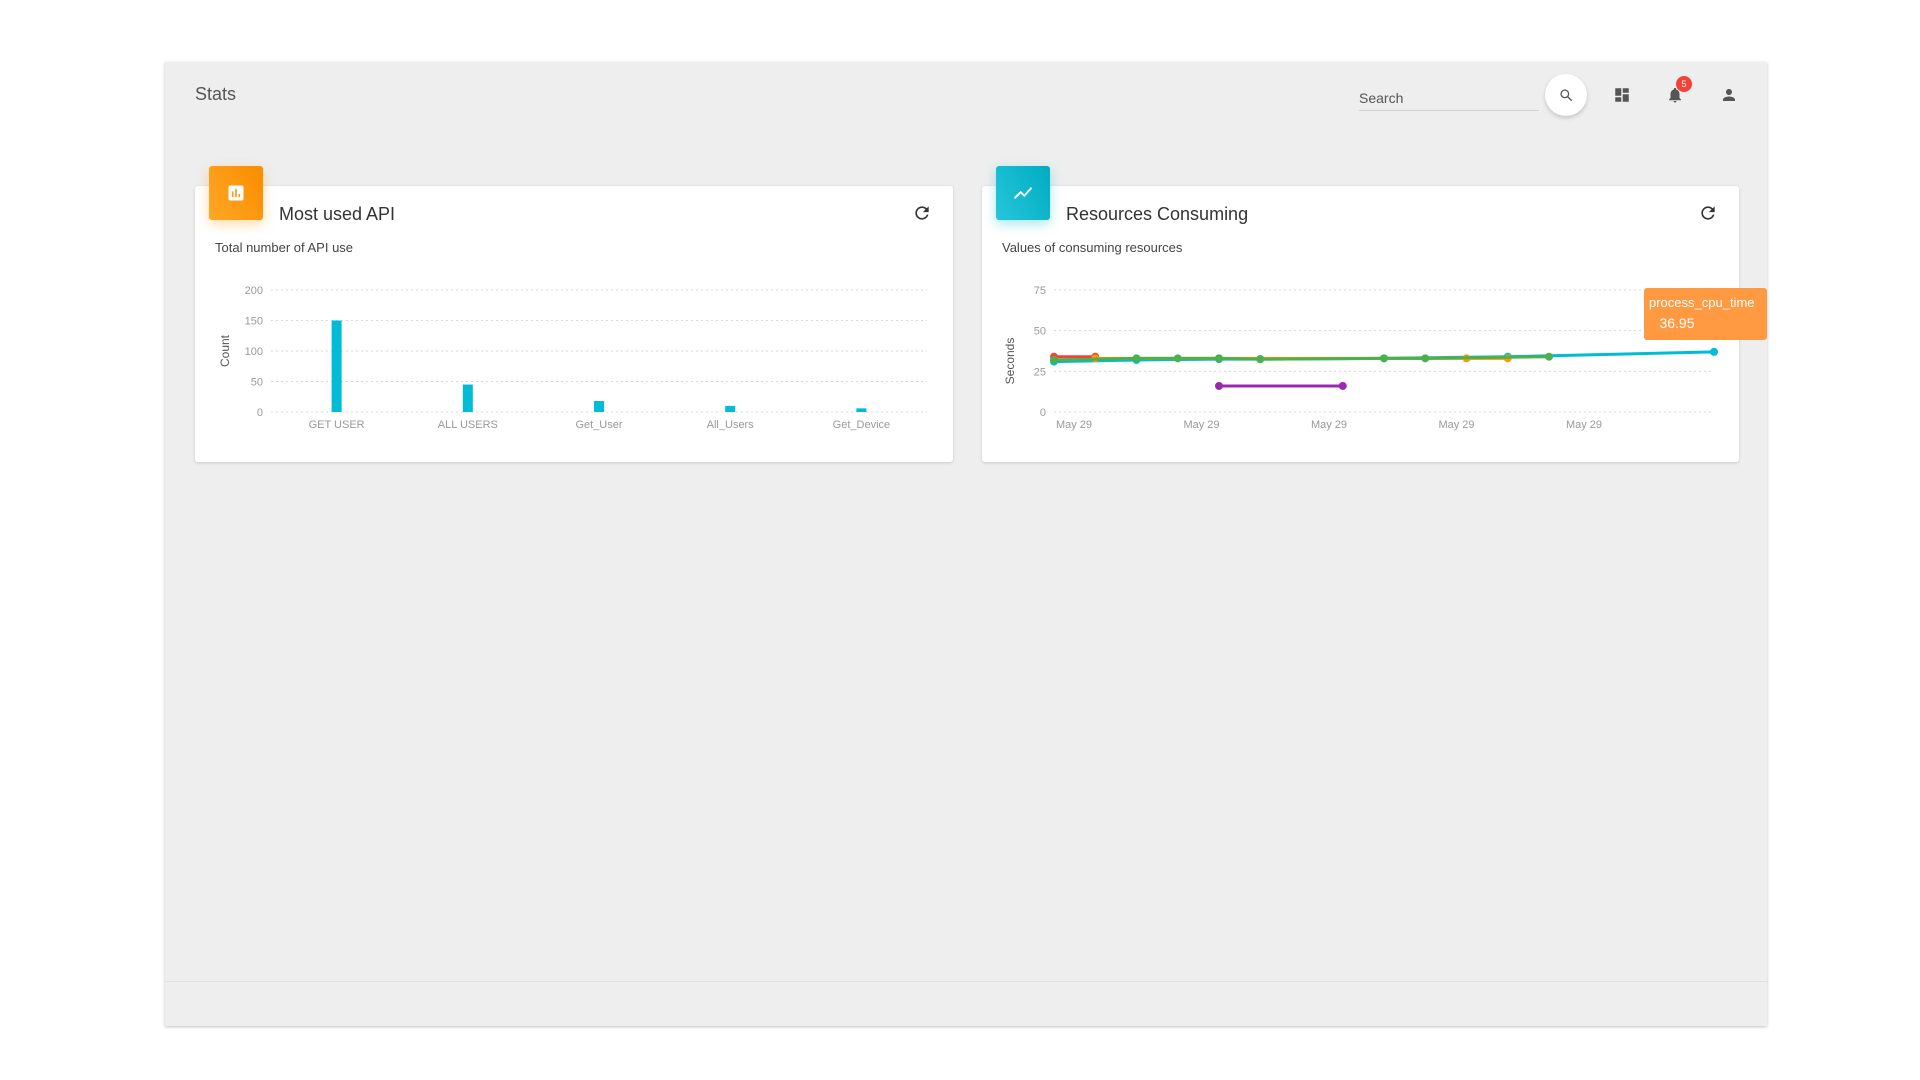  What do you see at coordinates (254, 352) in the screenshot?
I see `y-tick-label: 100` at bounding box center [254, 352].